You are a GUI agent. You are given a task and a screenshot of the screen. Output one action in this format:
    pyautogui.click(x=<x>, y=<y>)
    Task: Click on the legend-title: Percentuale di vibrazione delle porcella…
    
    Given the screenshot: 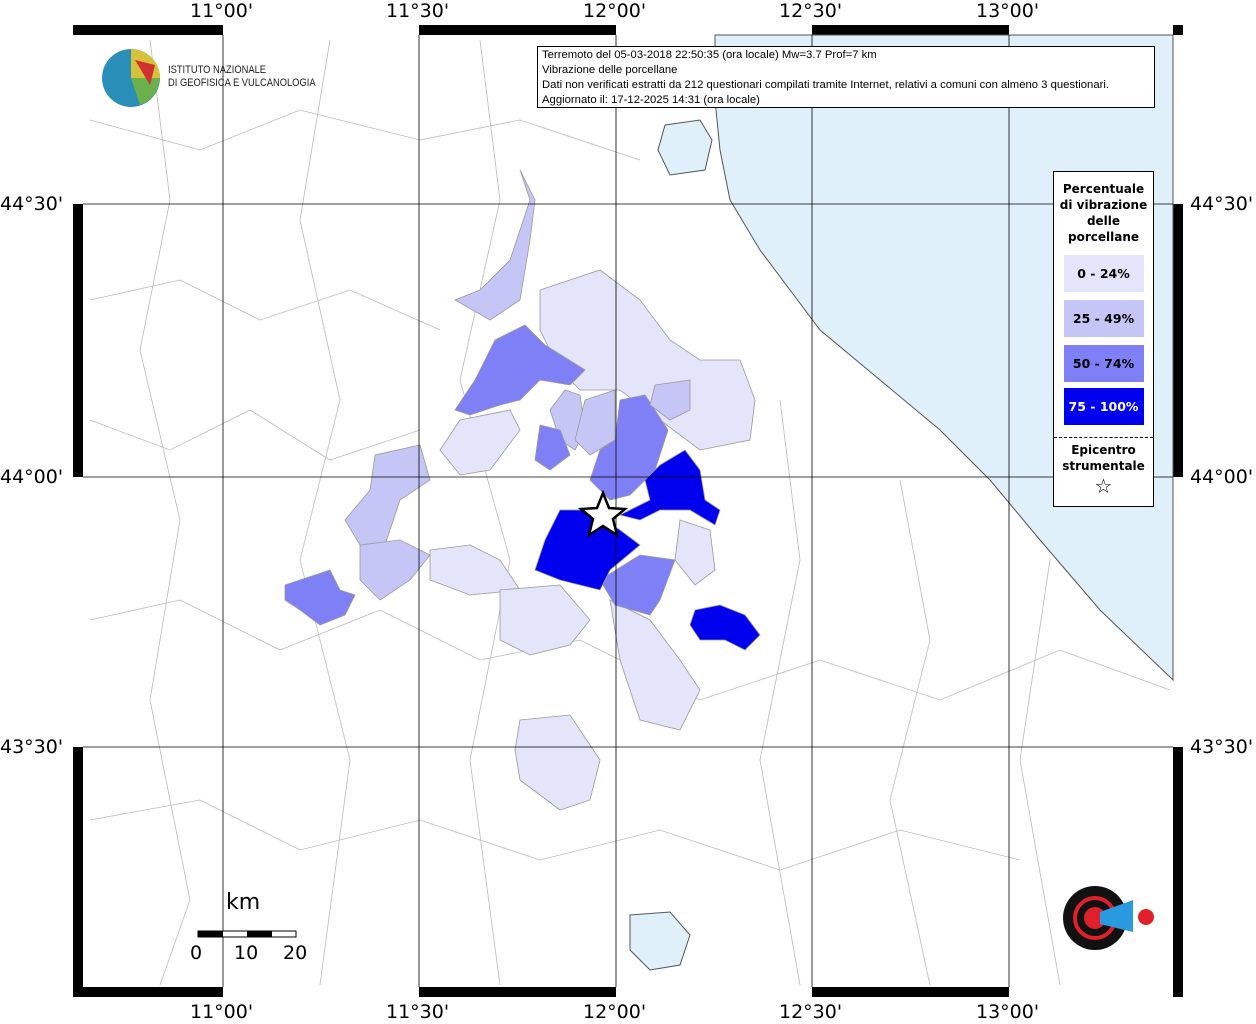 What is the action you would take?
    pyautogui.click(x=1103, y=213)
    